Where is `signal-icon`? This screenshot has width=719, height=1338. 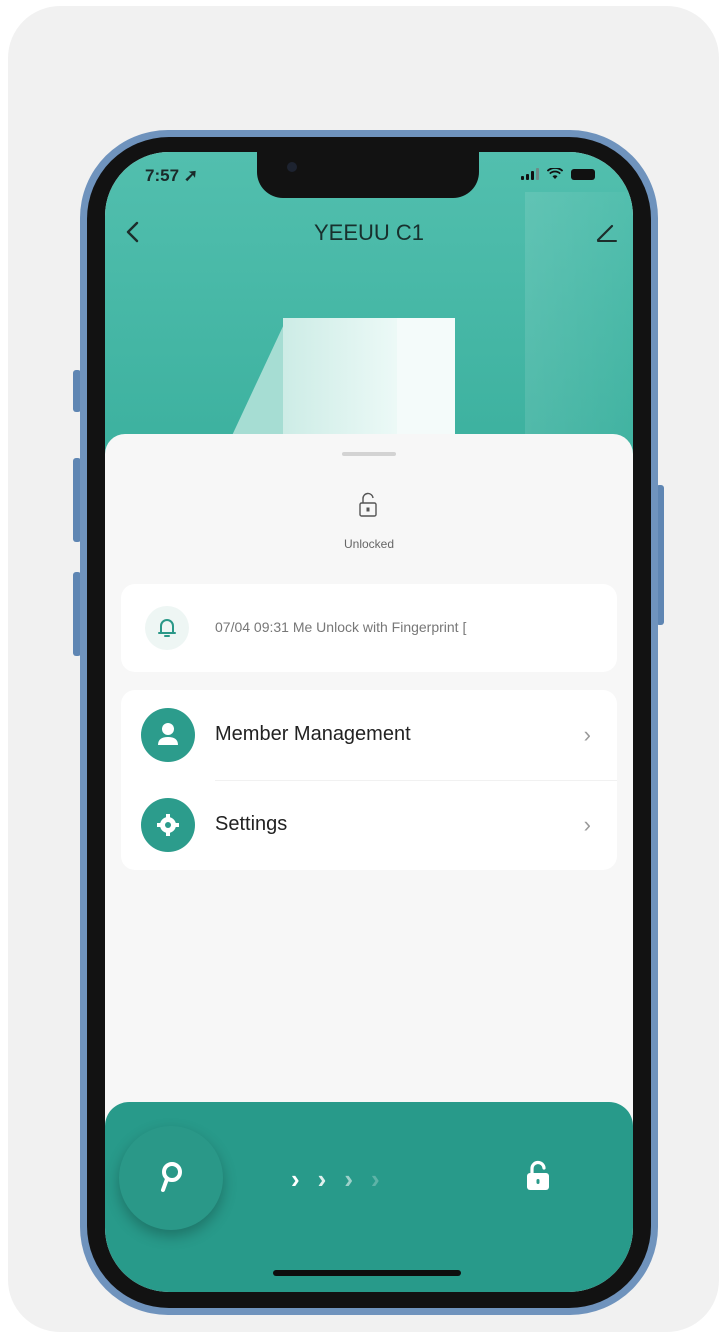 signal-icon is located at coordinates (530, 174).